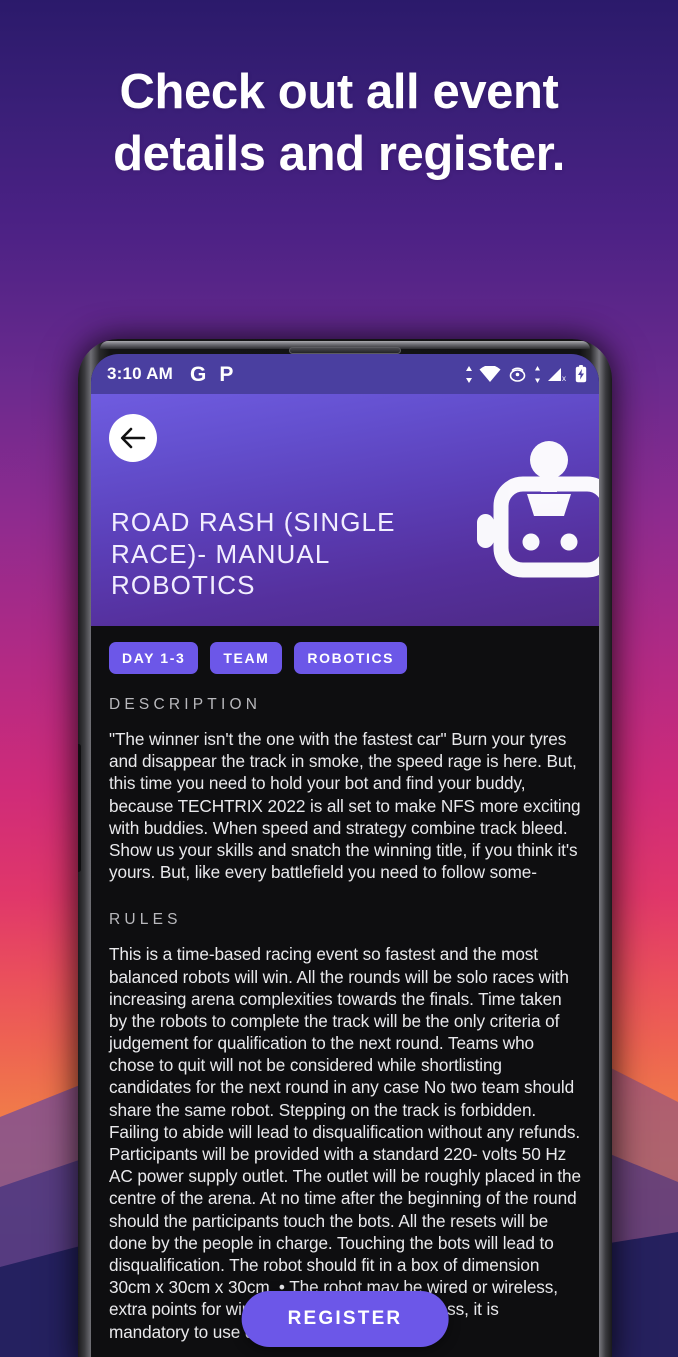 Image resolution: width=678 pixels, height=1357 pixels. Describe the element at coordinates (537, 374) in the screenshot. I see `sync-icon` at that location.